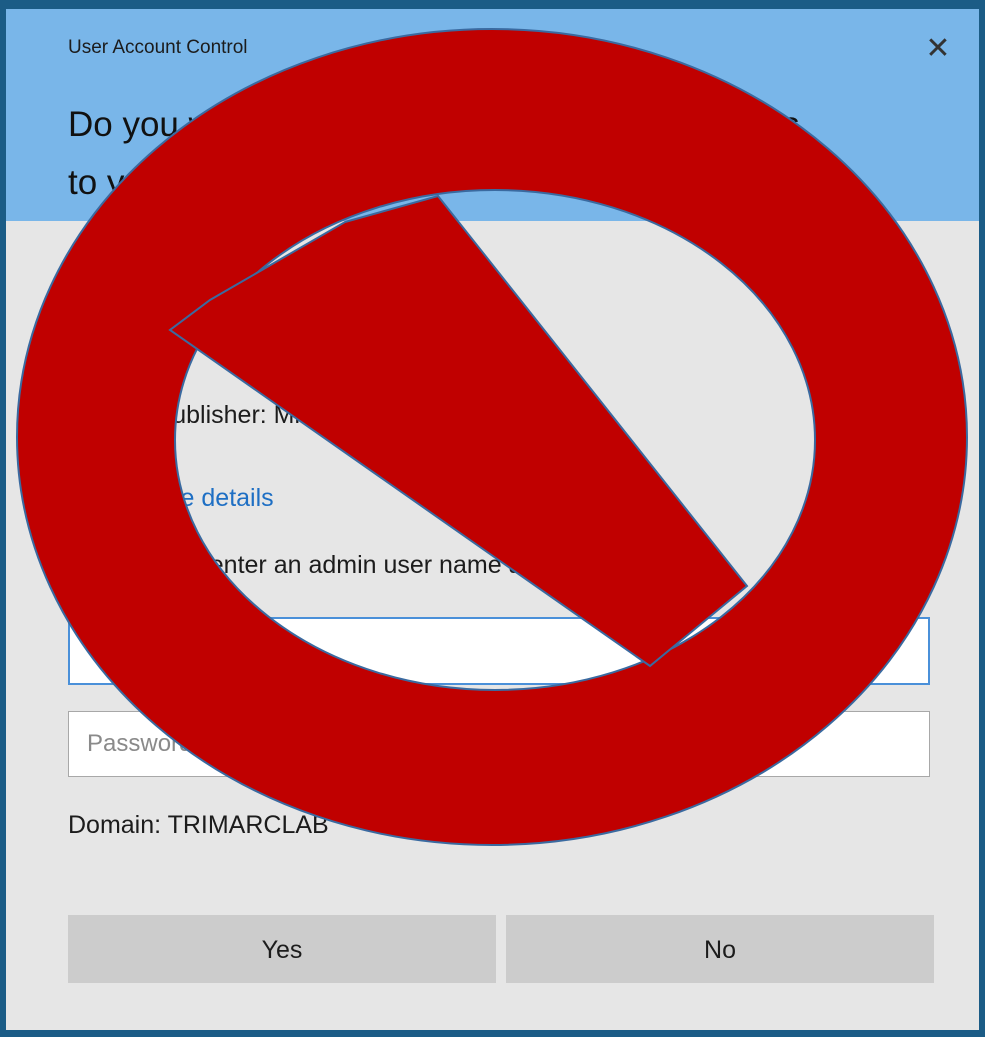  What do you see at coordinates (938, 49) in the screenshot?
I see `close-icon: ✕` at bounding box center [938, 49].